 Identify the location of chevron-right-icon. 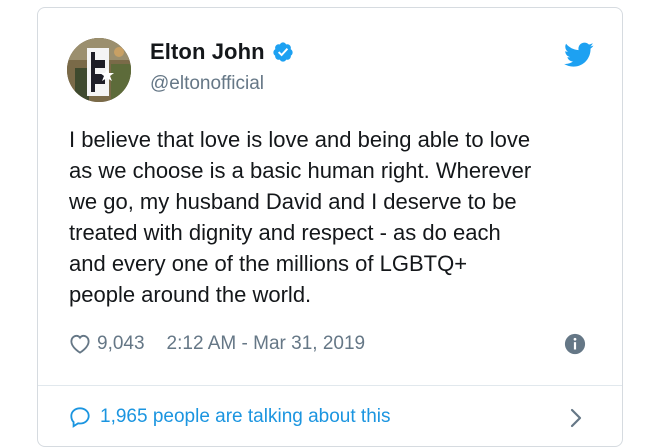
(576, 418).